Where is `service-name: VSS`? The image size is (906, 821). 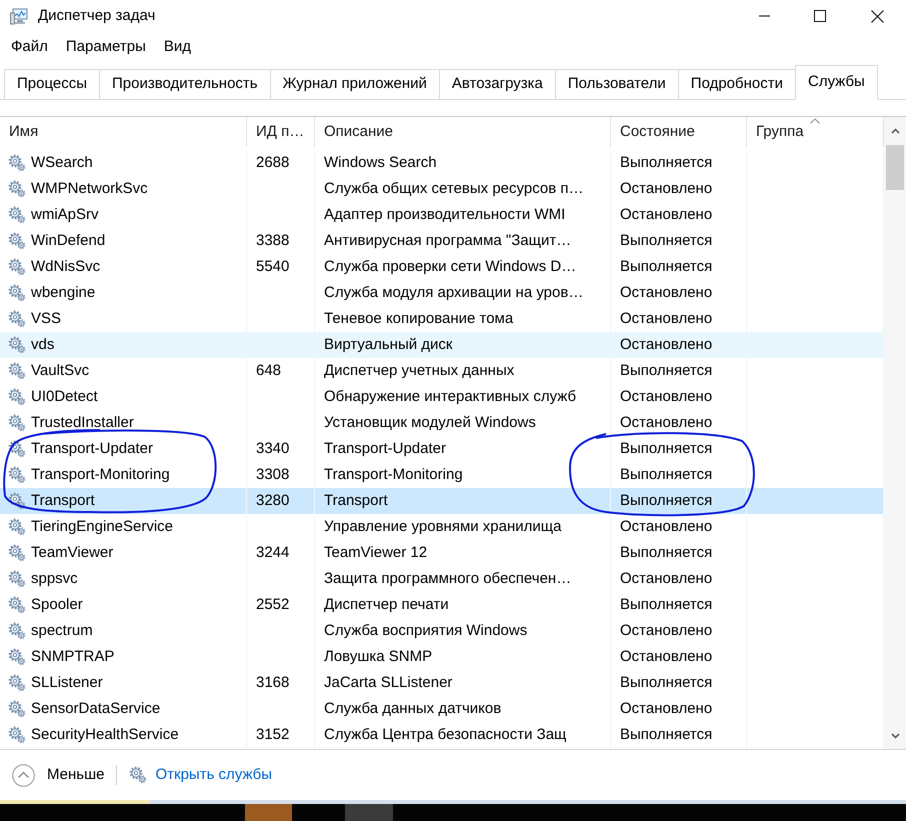
service-name: VSS is located at coordinates (46, 318).